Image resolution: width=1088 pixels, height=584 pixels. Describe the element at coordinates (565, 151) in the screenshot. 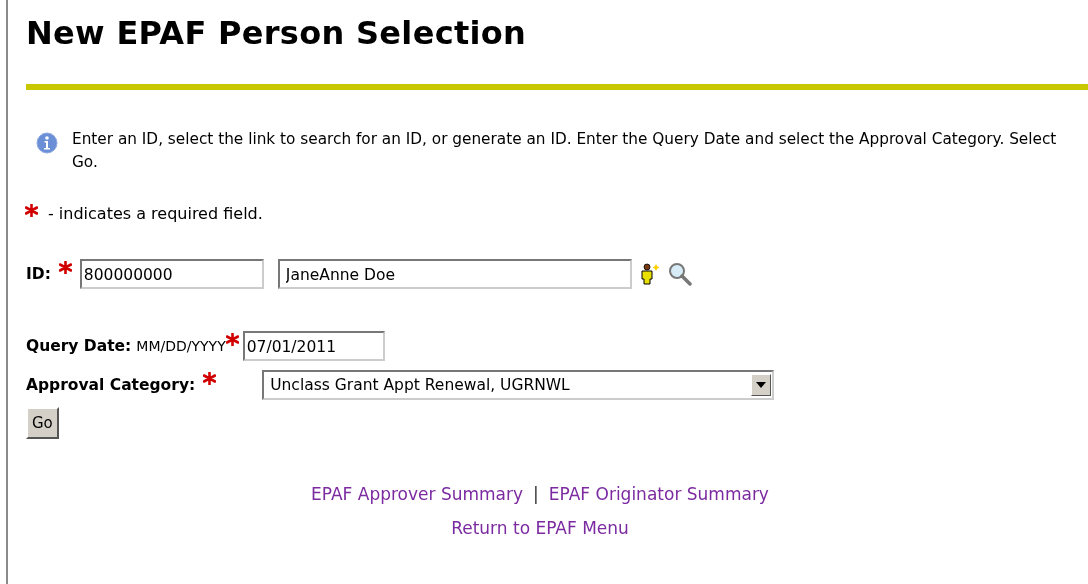

I see `info-text: Enter an ID, select the link to search for an ID, or generate an ID. Enter the Query Date and select the Approval Category. Select Go.` at that location.